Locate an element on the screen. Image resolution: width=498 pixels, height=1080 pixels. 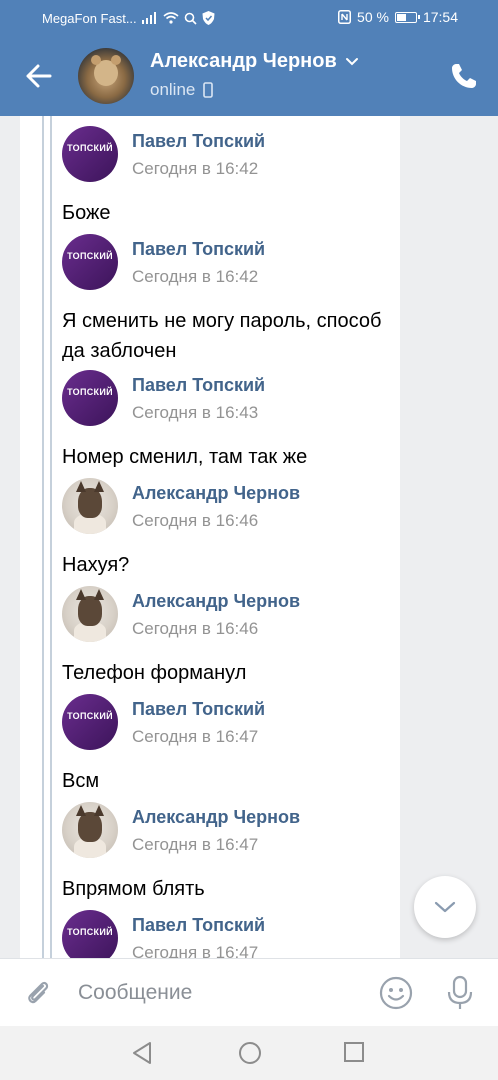
paperclip-icon is located at coordinates (38, 992).